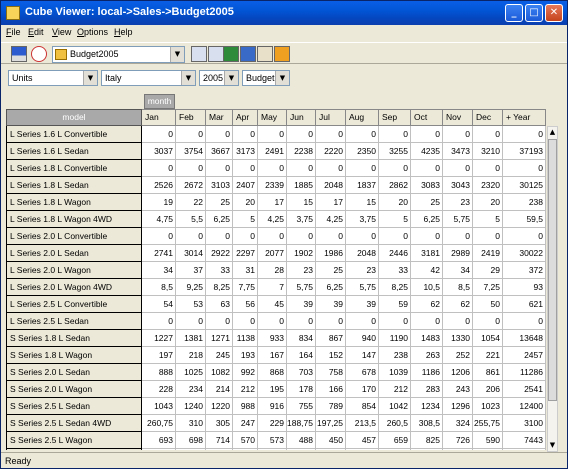 Image resolution: width=568 pixels, height=469 pixels. Describe the element at coordinates (488, 372) in the screenshot. I see `grid-cell: 861` at that location.